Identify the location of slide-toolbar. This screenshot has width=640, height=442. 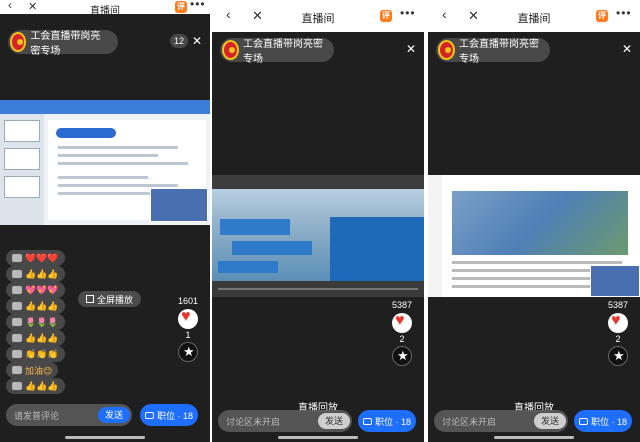
(105, 107).